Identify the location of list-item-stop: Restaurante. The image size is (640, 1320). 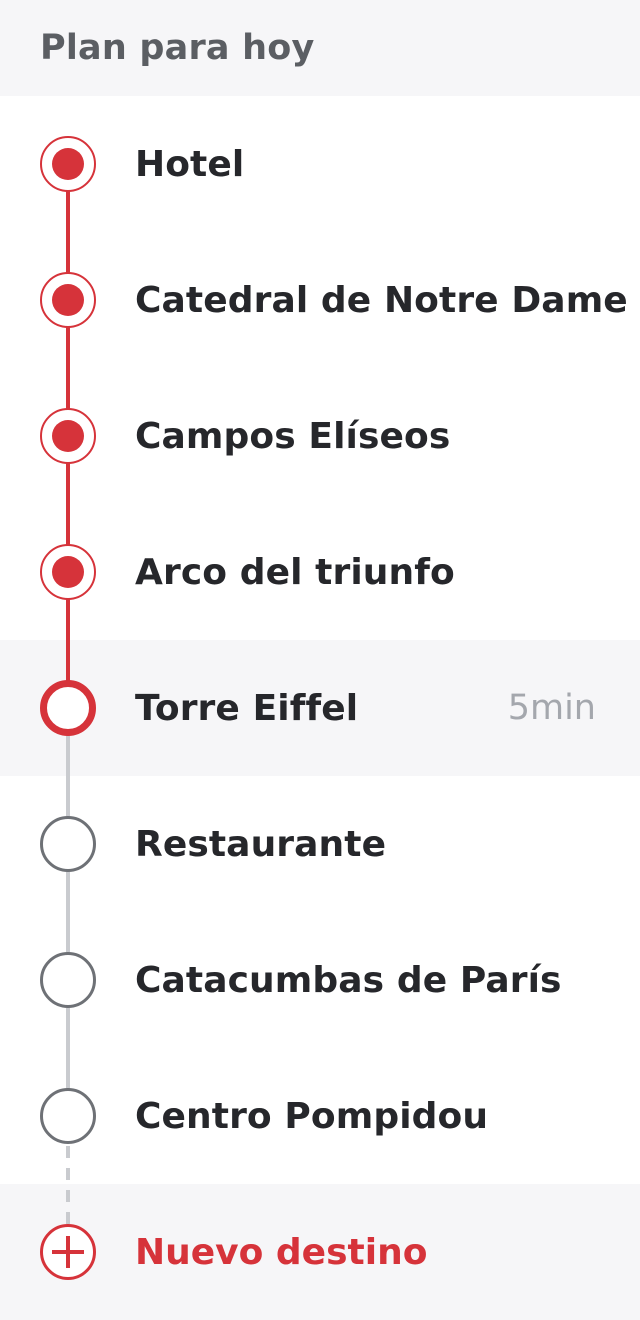
(320, 844).